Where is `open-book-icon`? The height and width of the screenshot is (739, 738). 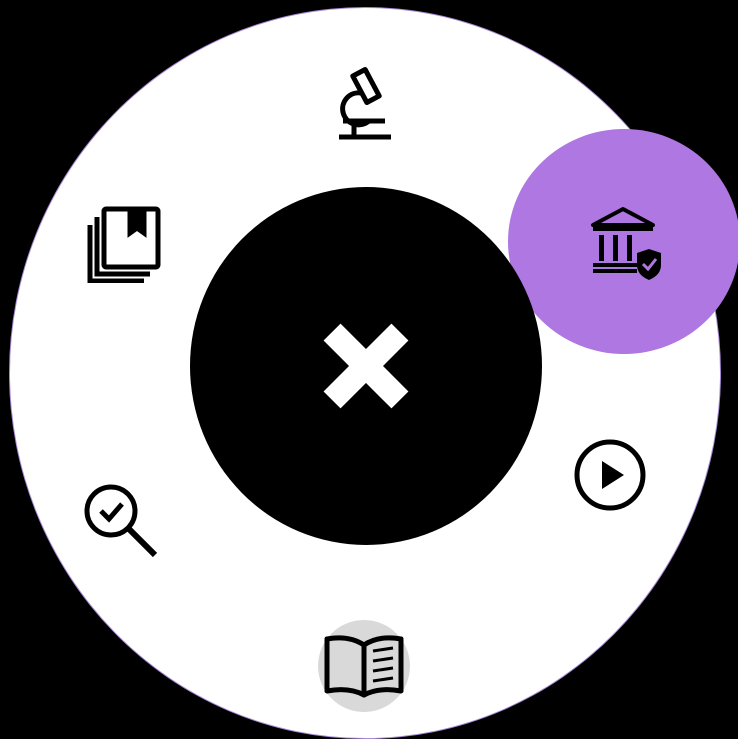
open-book-icon is located at coordinates (364, 666).